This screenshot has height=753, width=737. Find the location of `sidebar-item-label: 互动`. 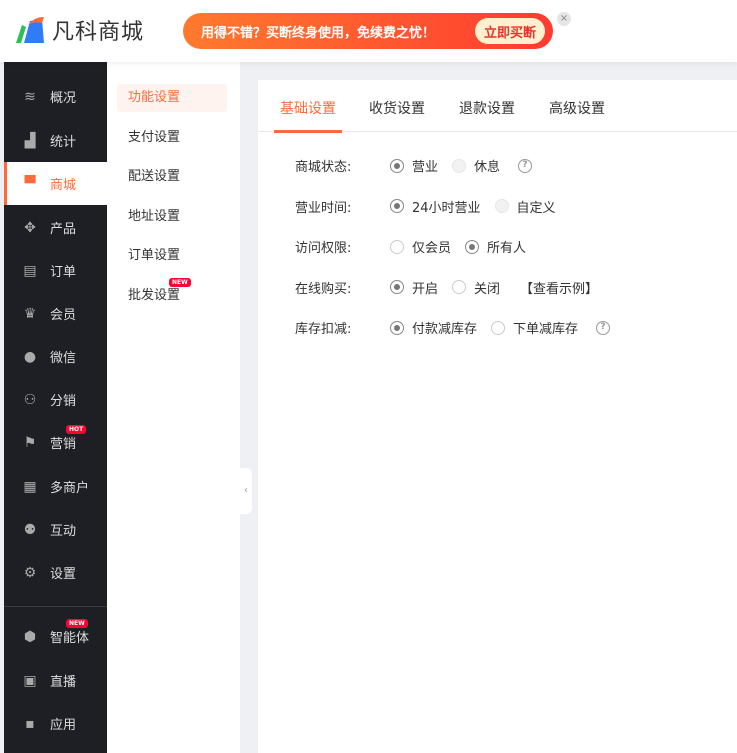

sidebar-item-label: 互动 is located at coordinates (63, 531).